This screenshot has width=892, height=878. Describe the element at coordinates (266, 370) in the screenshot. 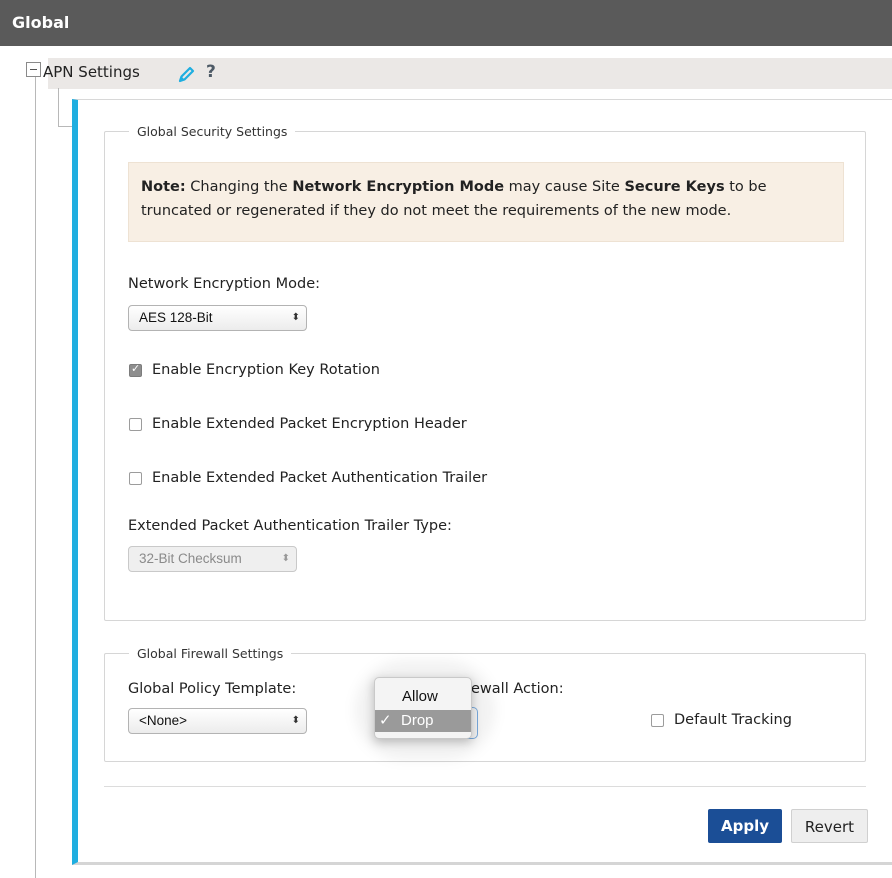

I see `key-rotation-label: Enable Encryption Key Rotation` at that location.